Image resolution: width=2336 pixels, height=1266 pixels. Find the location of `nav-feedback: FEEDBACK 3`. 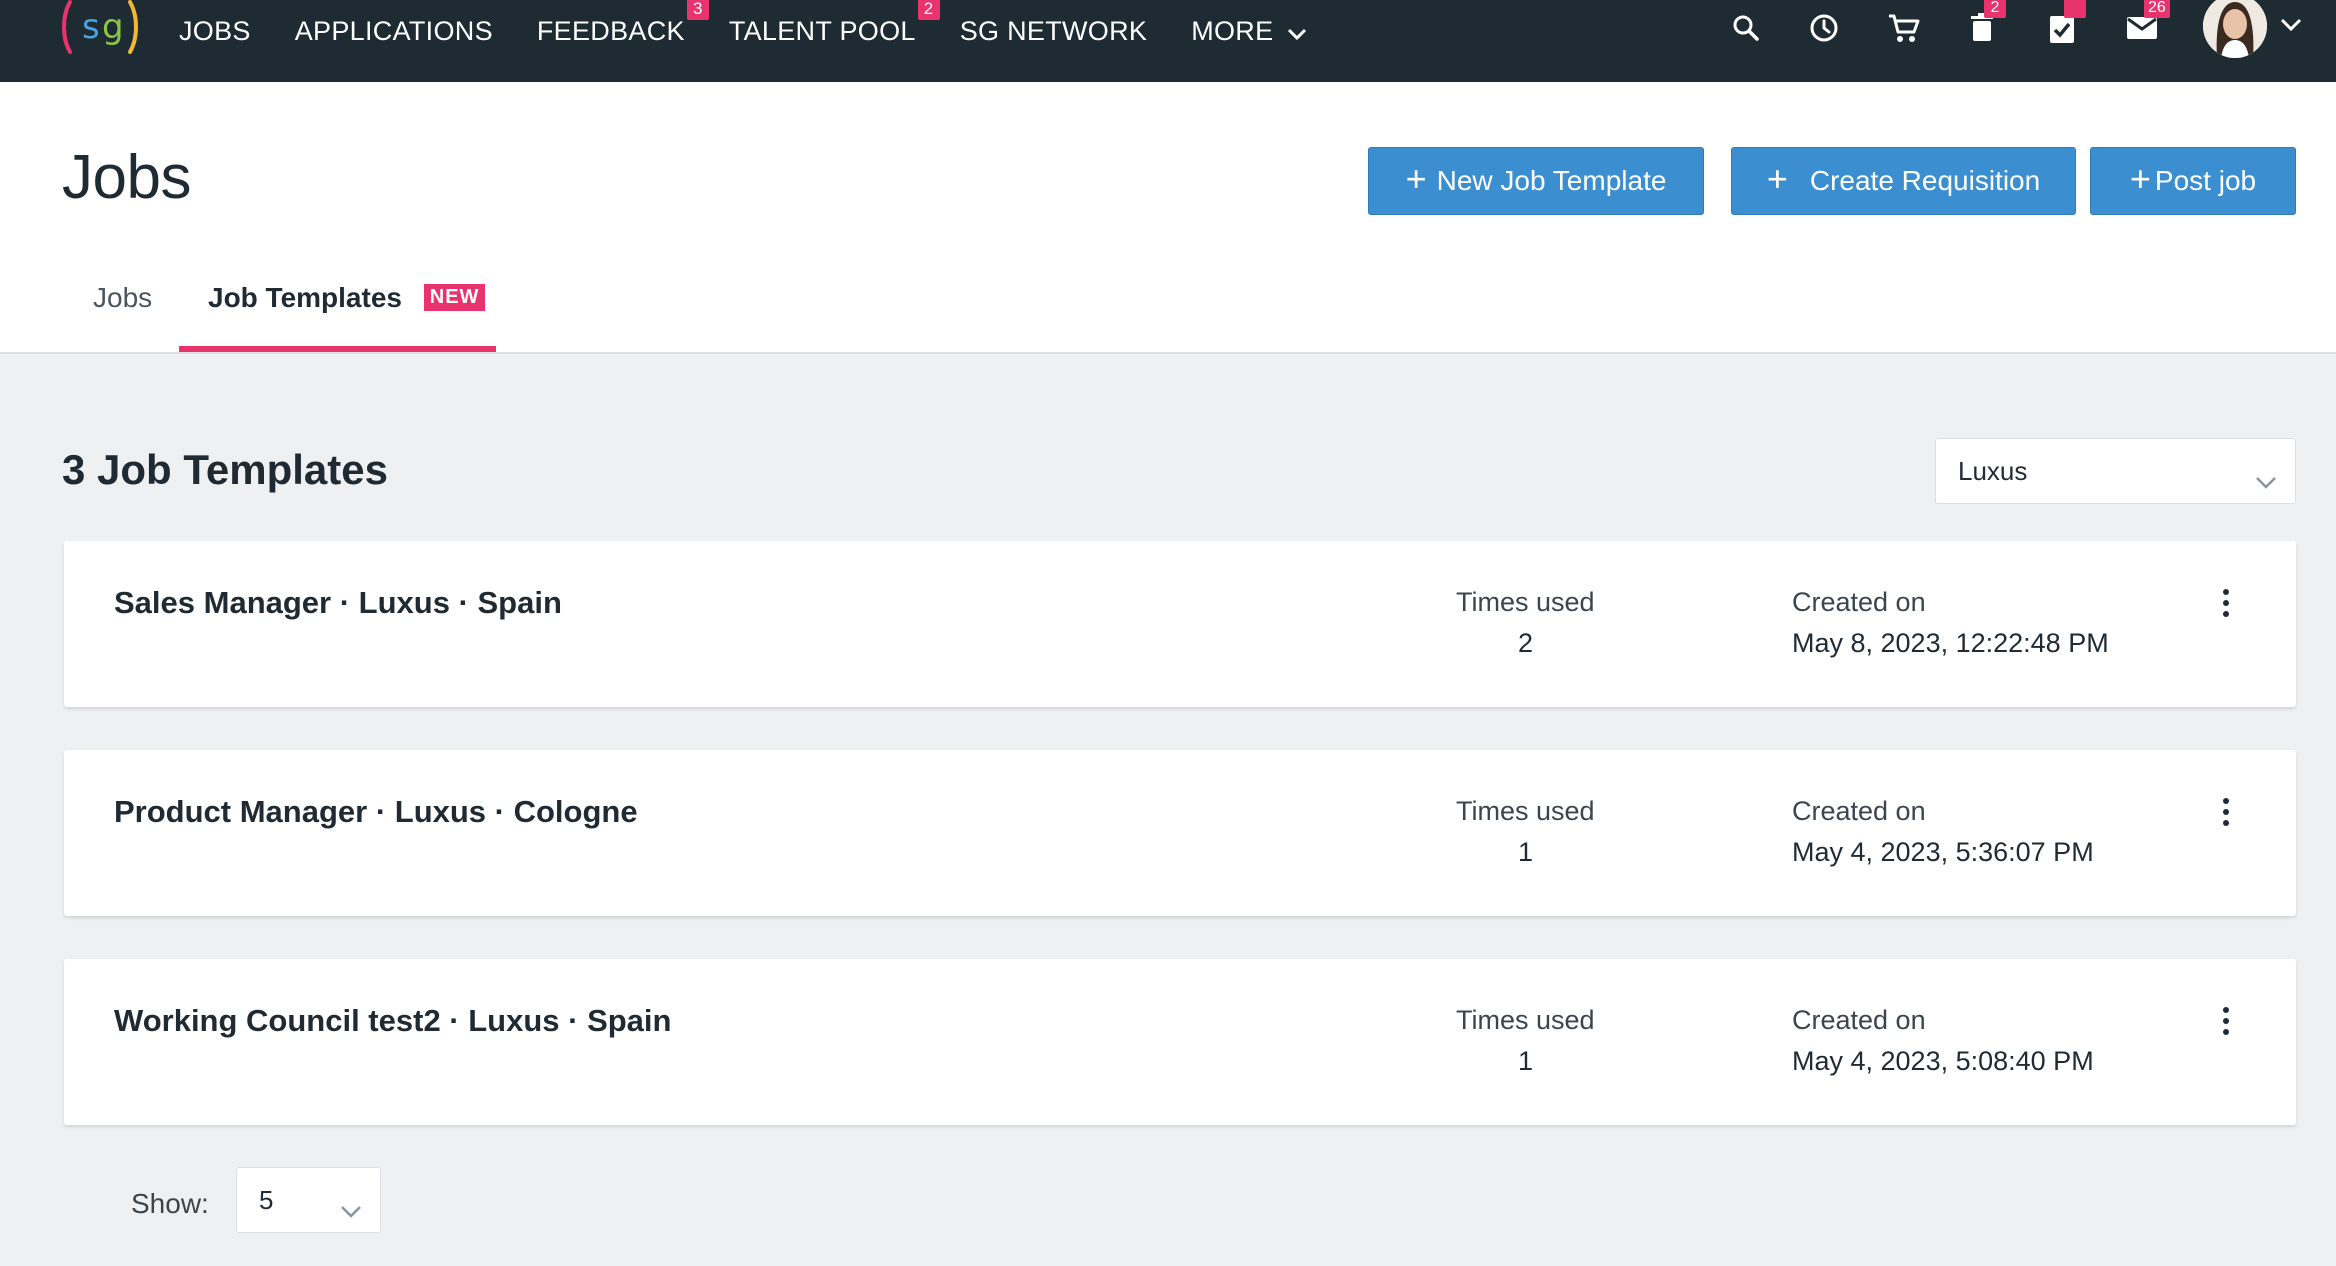

nav-feedback: FEEDBACK 3 is located at coordinates (622, 23).